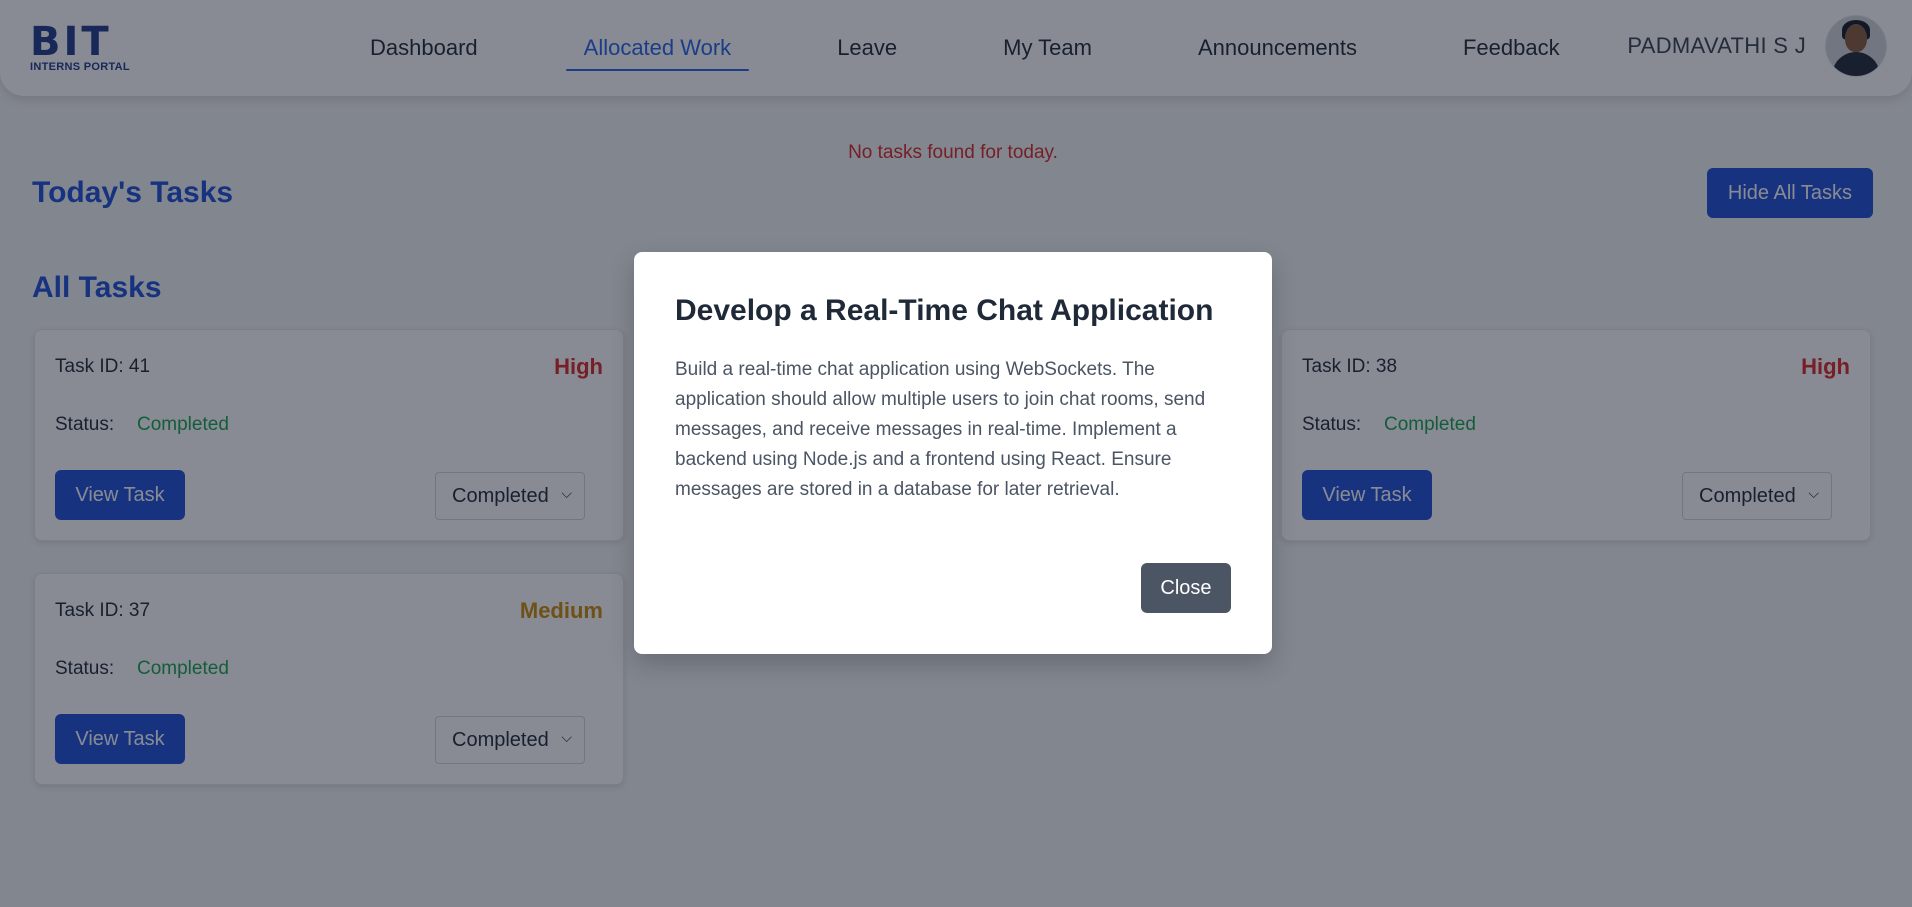  I want to click on close-button: Close, so click(1186, 588).